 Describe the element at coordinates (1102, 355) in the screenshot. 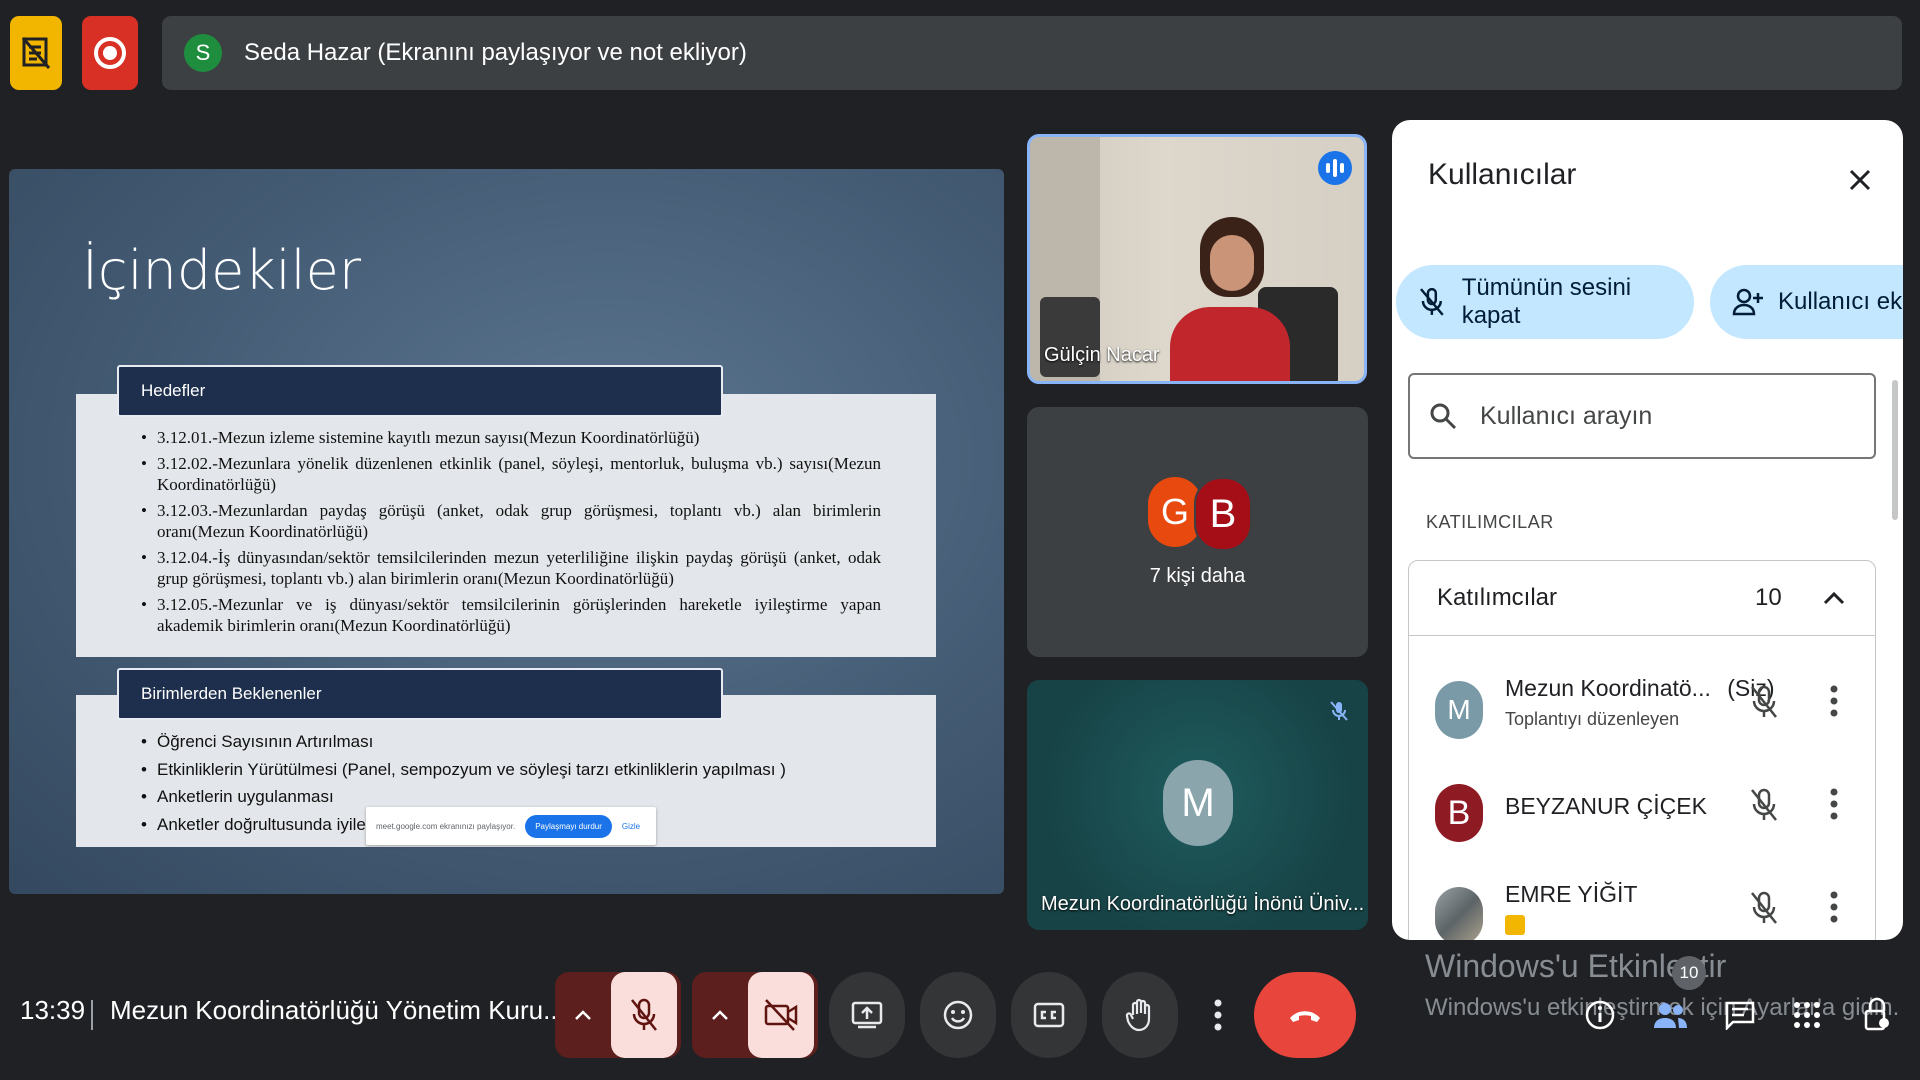

I see `speaker-name: Gülçin Nacar` at that location.